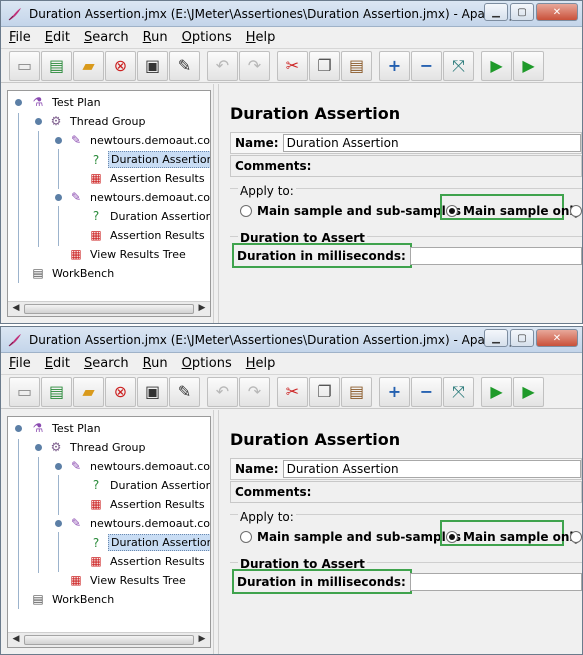 Image resolution: width=583 pixels, height=655 pixels. Describe the element at coordinates (356, 65) in the screenshot. I see `paste-button: ▤` at that location.